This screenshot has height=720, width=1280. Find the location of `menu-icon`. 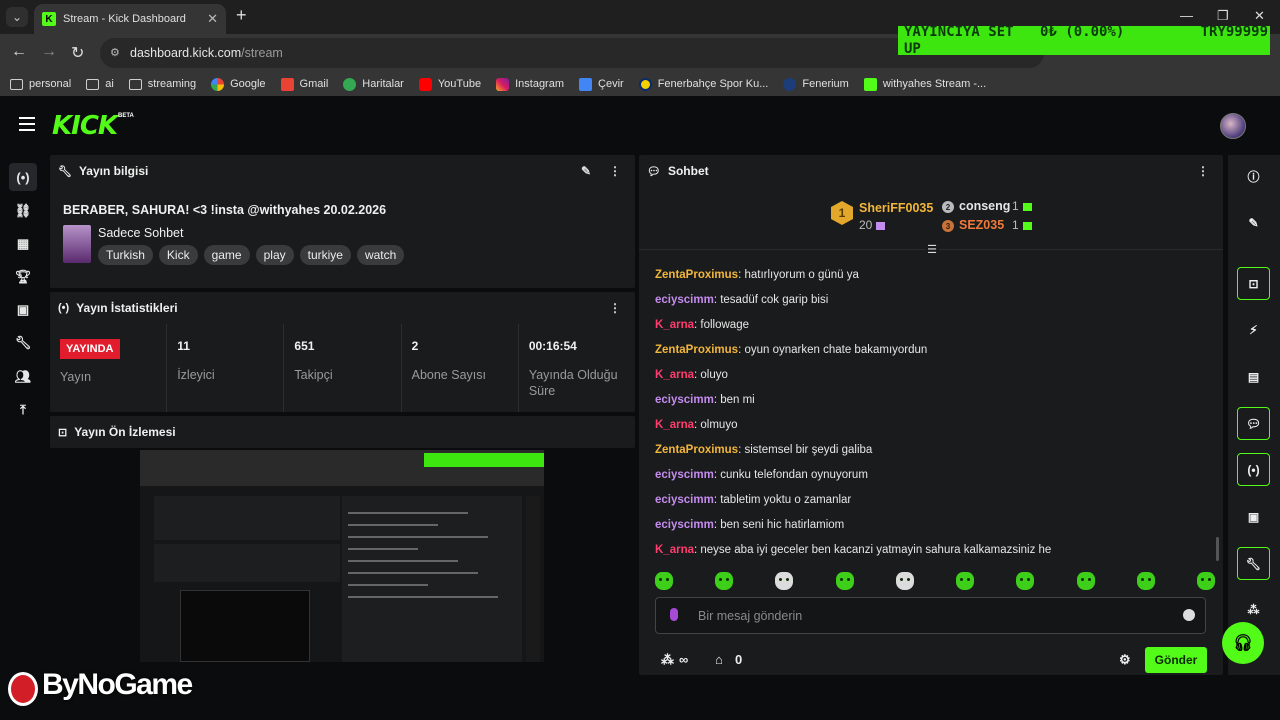

menu-icon is located at coordinates (27, 124).